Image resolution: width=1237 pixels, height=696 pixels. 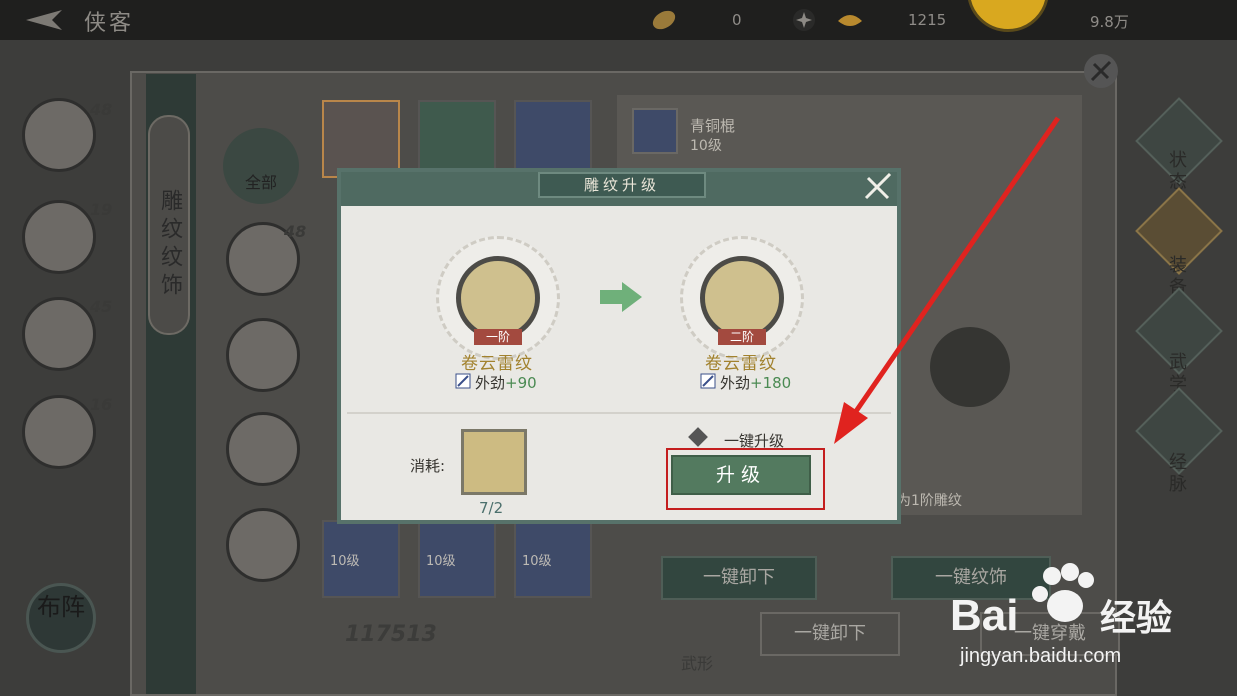 I want to click on consume-count: 7/2, so click(x=491, y=508).